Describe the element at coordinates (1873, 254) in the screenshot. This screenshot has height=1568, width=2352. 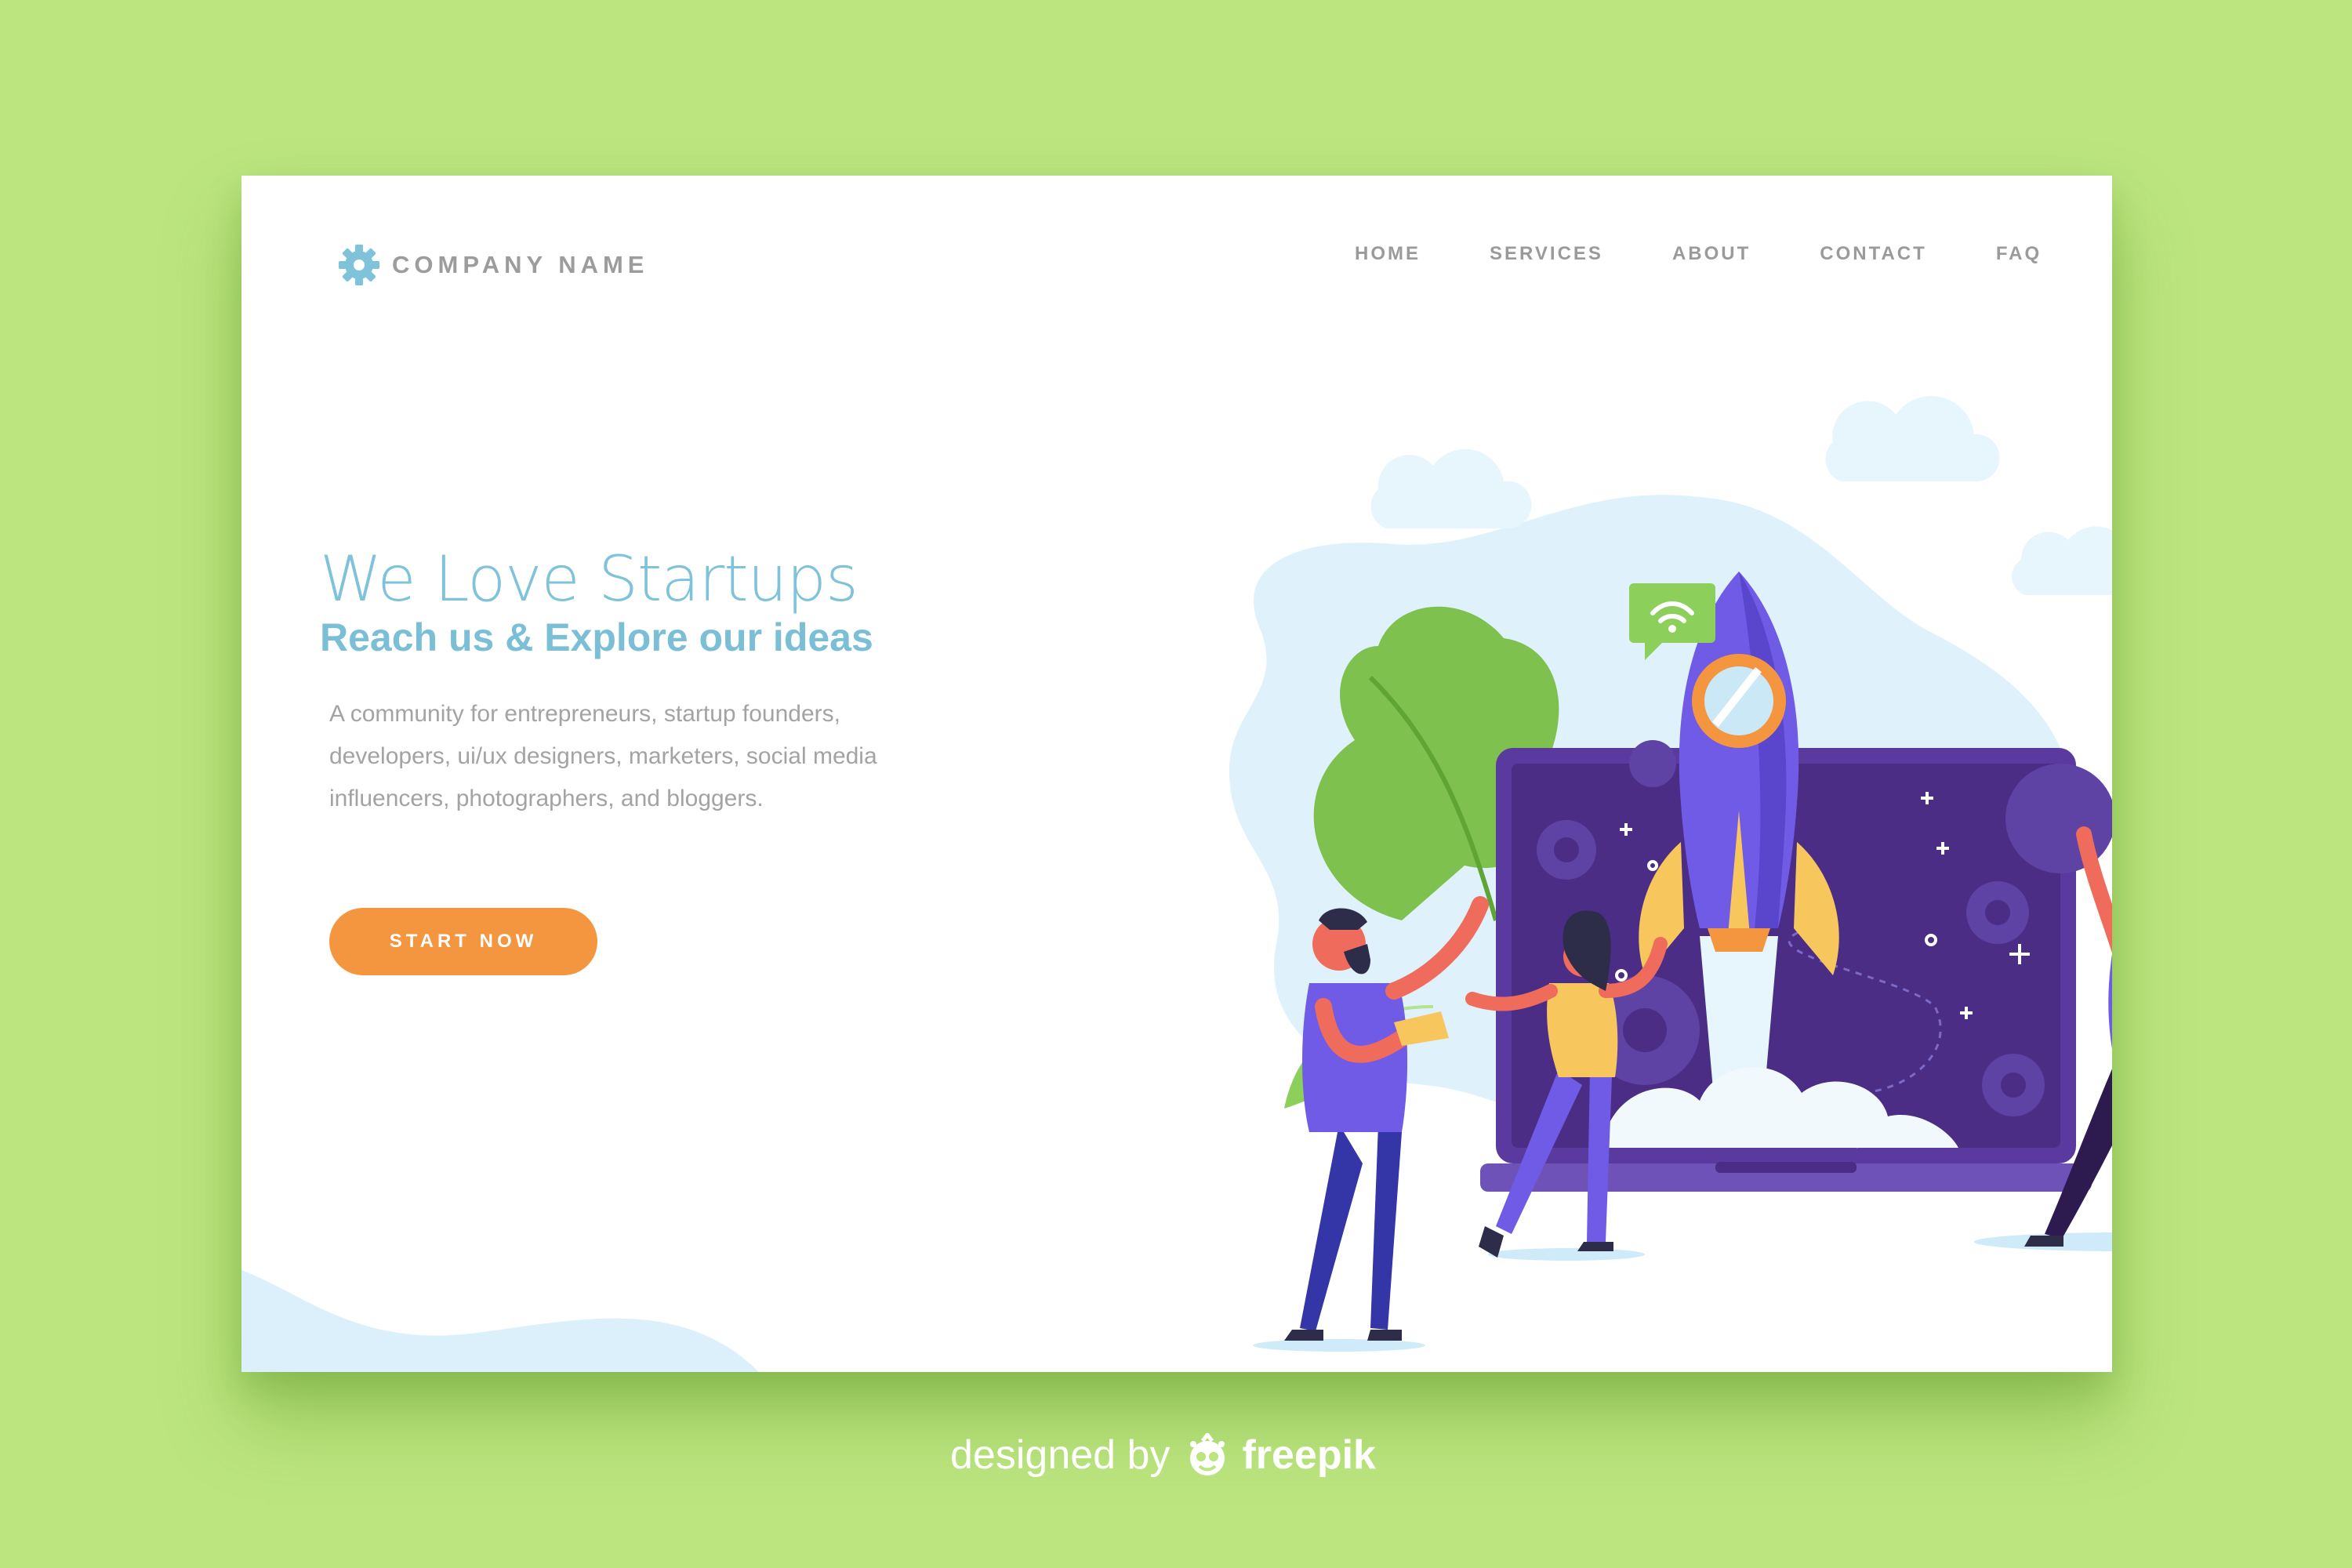
I see `nav-contact: CONTACT` at that location.